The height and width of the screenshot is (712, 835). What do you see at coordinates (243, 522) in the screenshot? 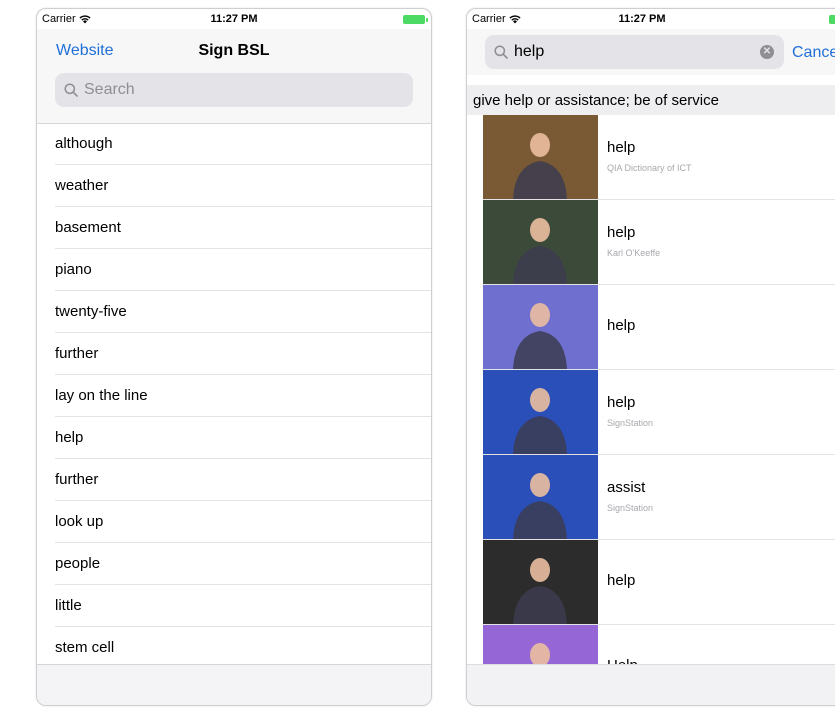
I see `list-item: look up` at bounding box center [243, 522].